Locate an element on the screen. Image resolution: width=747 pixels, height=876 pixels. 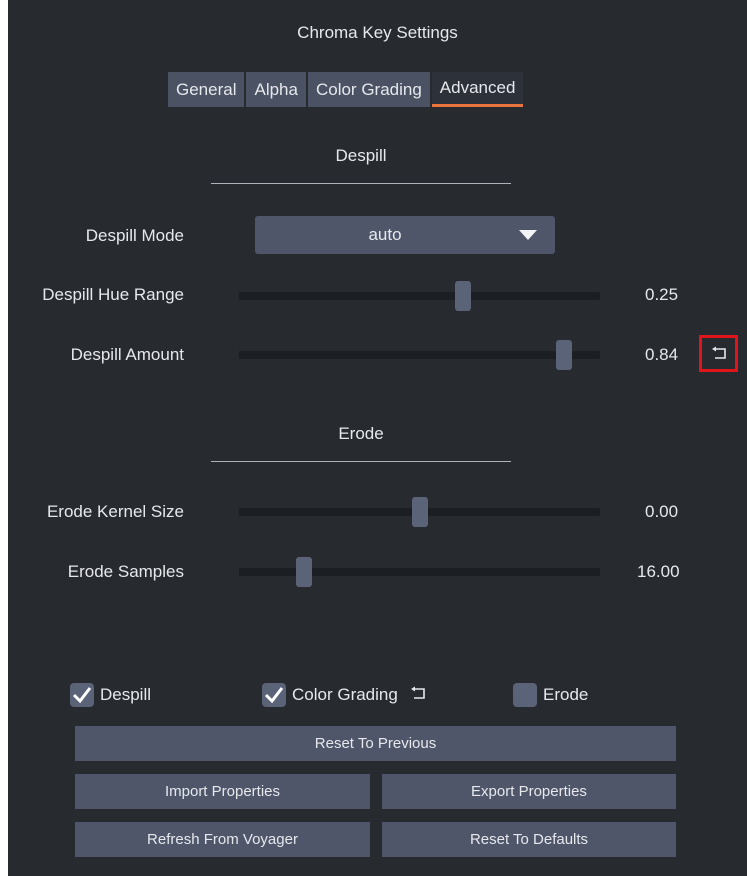
erode-kernel-size-label: Erode Kernel Size is located at coordinates (115, 511).